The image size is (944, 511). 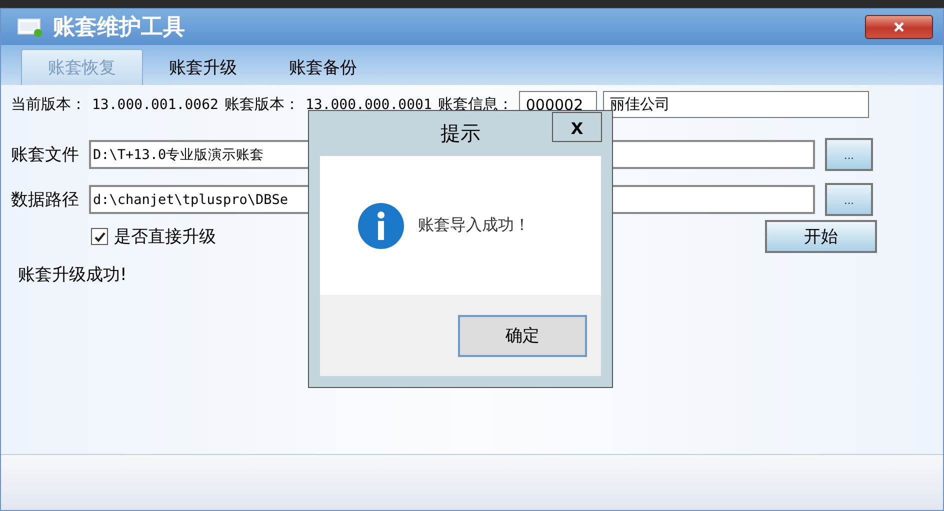 I want to click on dialog-title: 提示, so click(x=460, y=133).